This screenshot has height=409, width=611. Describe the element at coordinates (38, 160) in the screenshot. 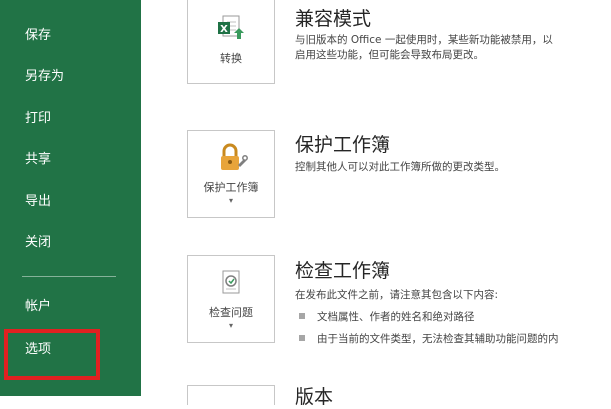

I see `nav-share: 共享` at that location.